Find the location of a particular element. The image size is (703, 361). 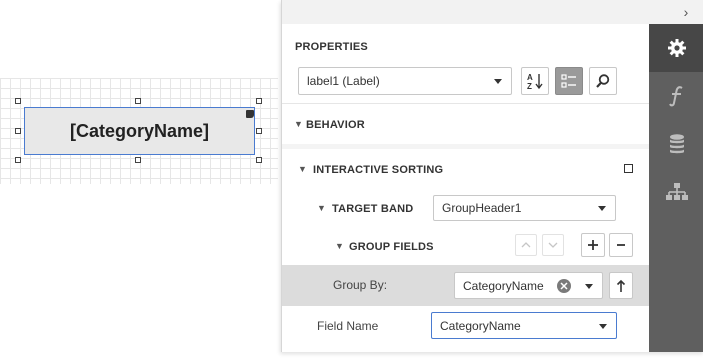

arrow-up-icon is located at coordinates (621, 285).